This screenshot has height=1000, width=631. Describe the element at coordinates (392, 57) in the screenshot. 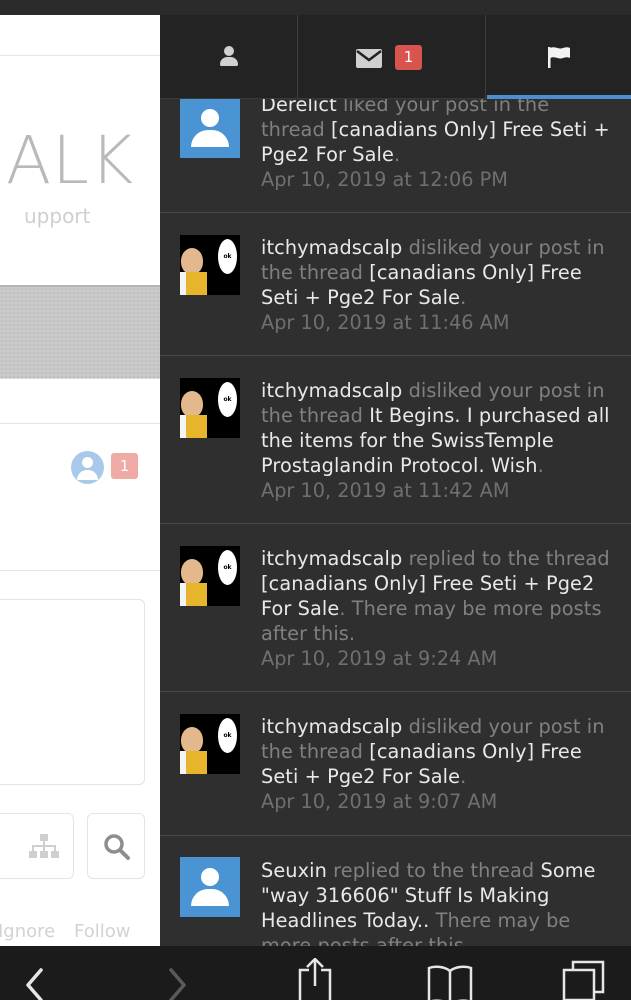

I see `tab-inbox: 1` at that location.